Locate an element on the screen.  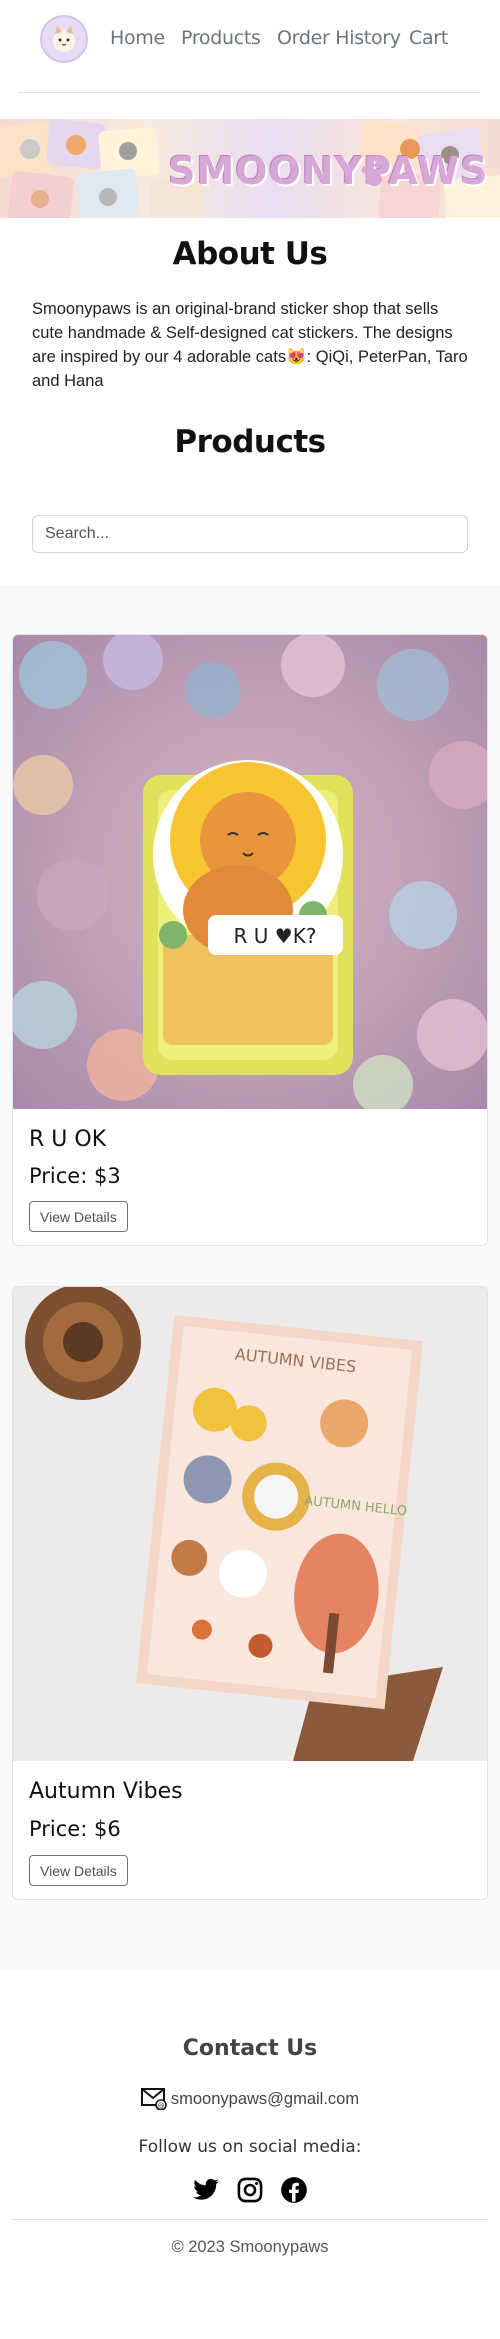
banner-brand-text: SMOONYPAWS is located at coordinates (328, 171).